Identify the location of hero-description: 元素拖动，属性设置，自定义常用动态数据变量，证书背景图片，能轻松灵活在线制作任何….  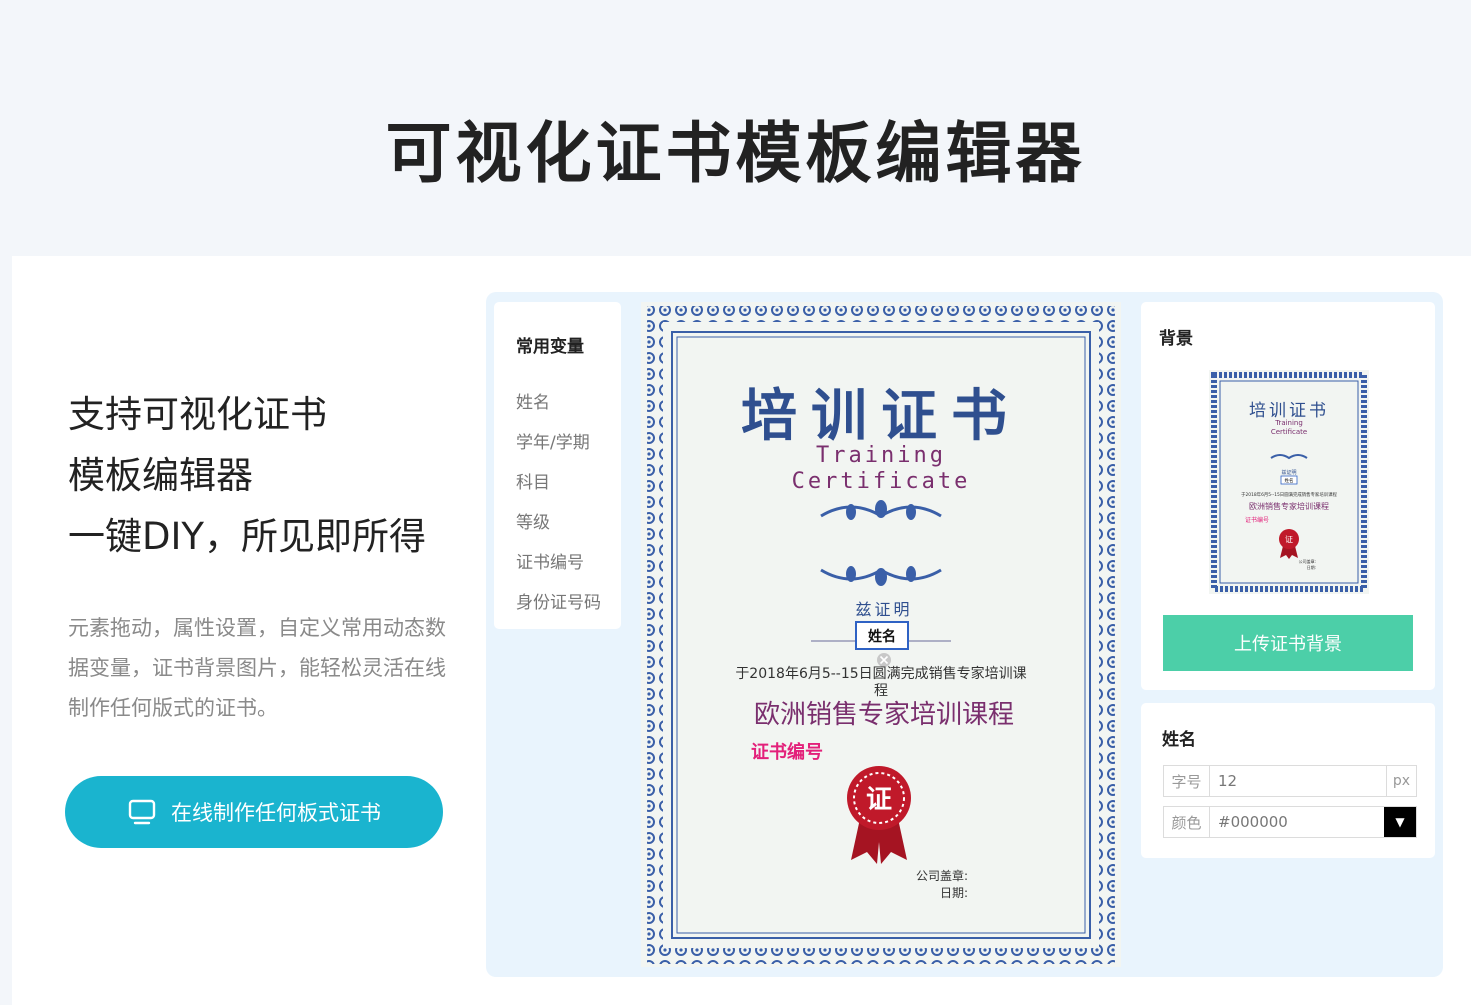
(257, 668).